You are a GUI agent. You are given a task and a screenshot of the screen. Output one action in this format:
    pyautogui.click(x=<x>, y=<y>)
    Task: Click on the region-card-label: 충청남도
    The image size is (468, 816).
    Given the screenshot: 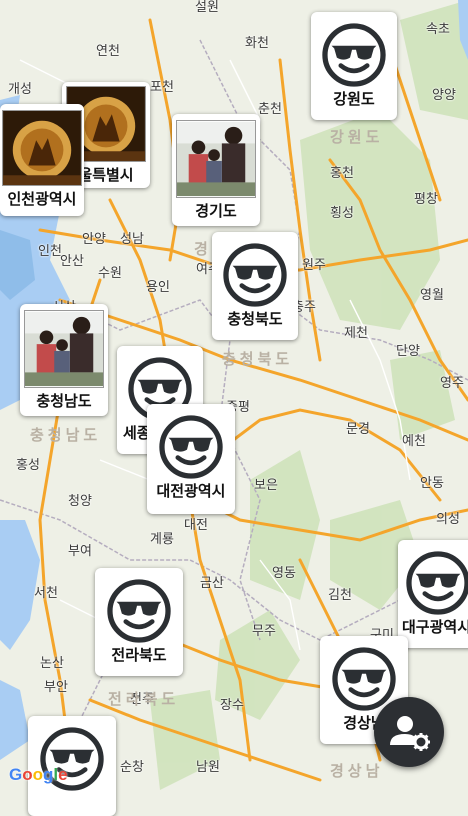 What is the action you would take?
    pyautogui.click(x=64, y=401)
    